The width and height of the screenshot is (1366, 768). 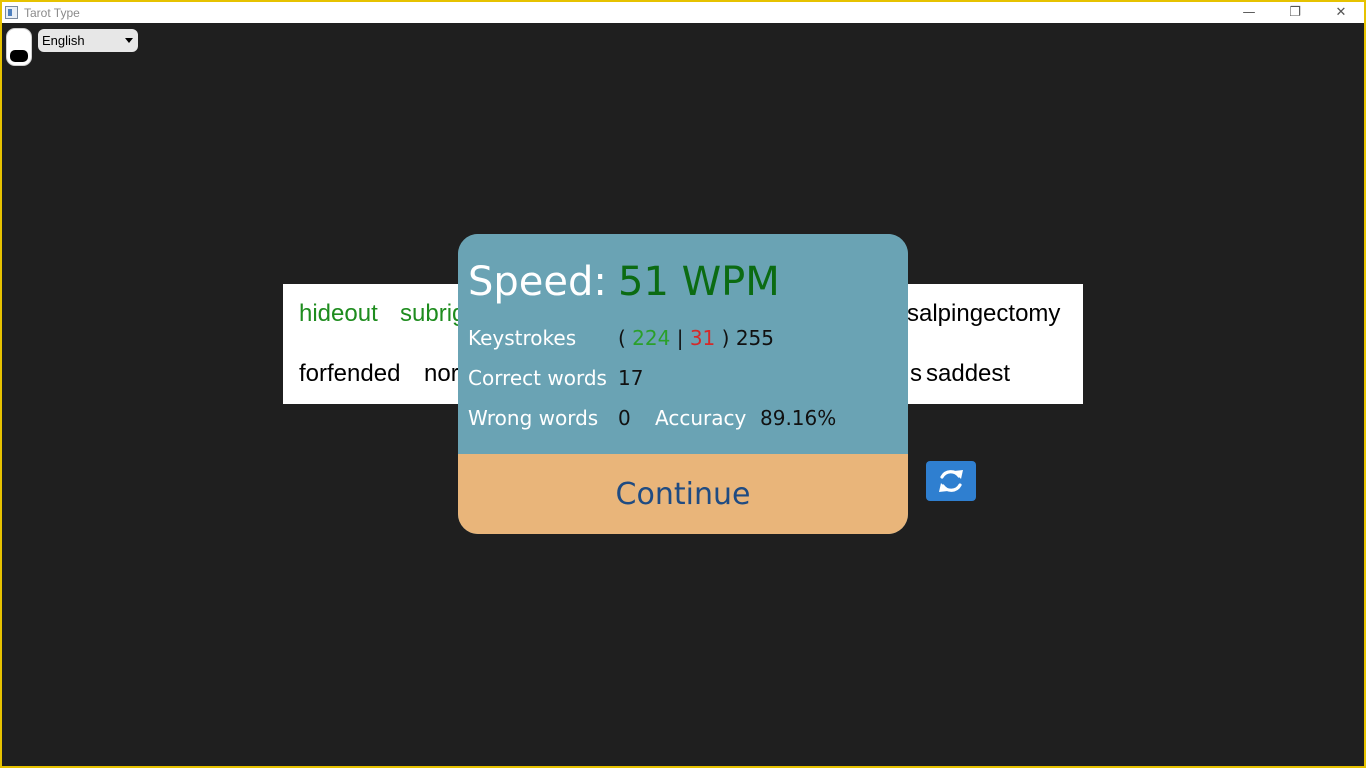 What do you see at coordinates (129, 40) in the screenshot?
I see `chevron-down-icon` at bounding box center [129, 40].